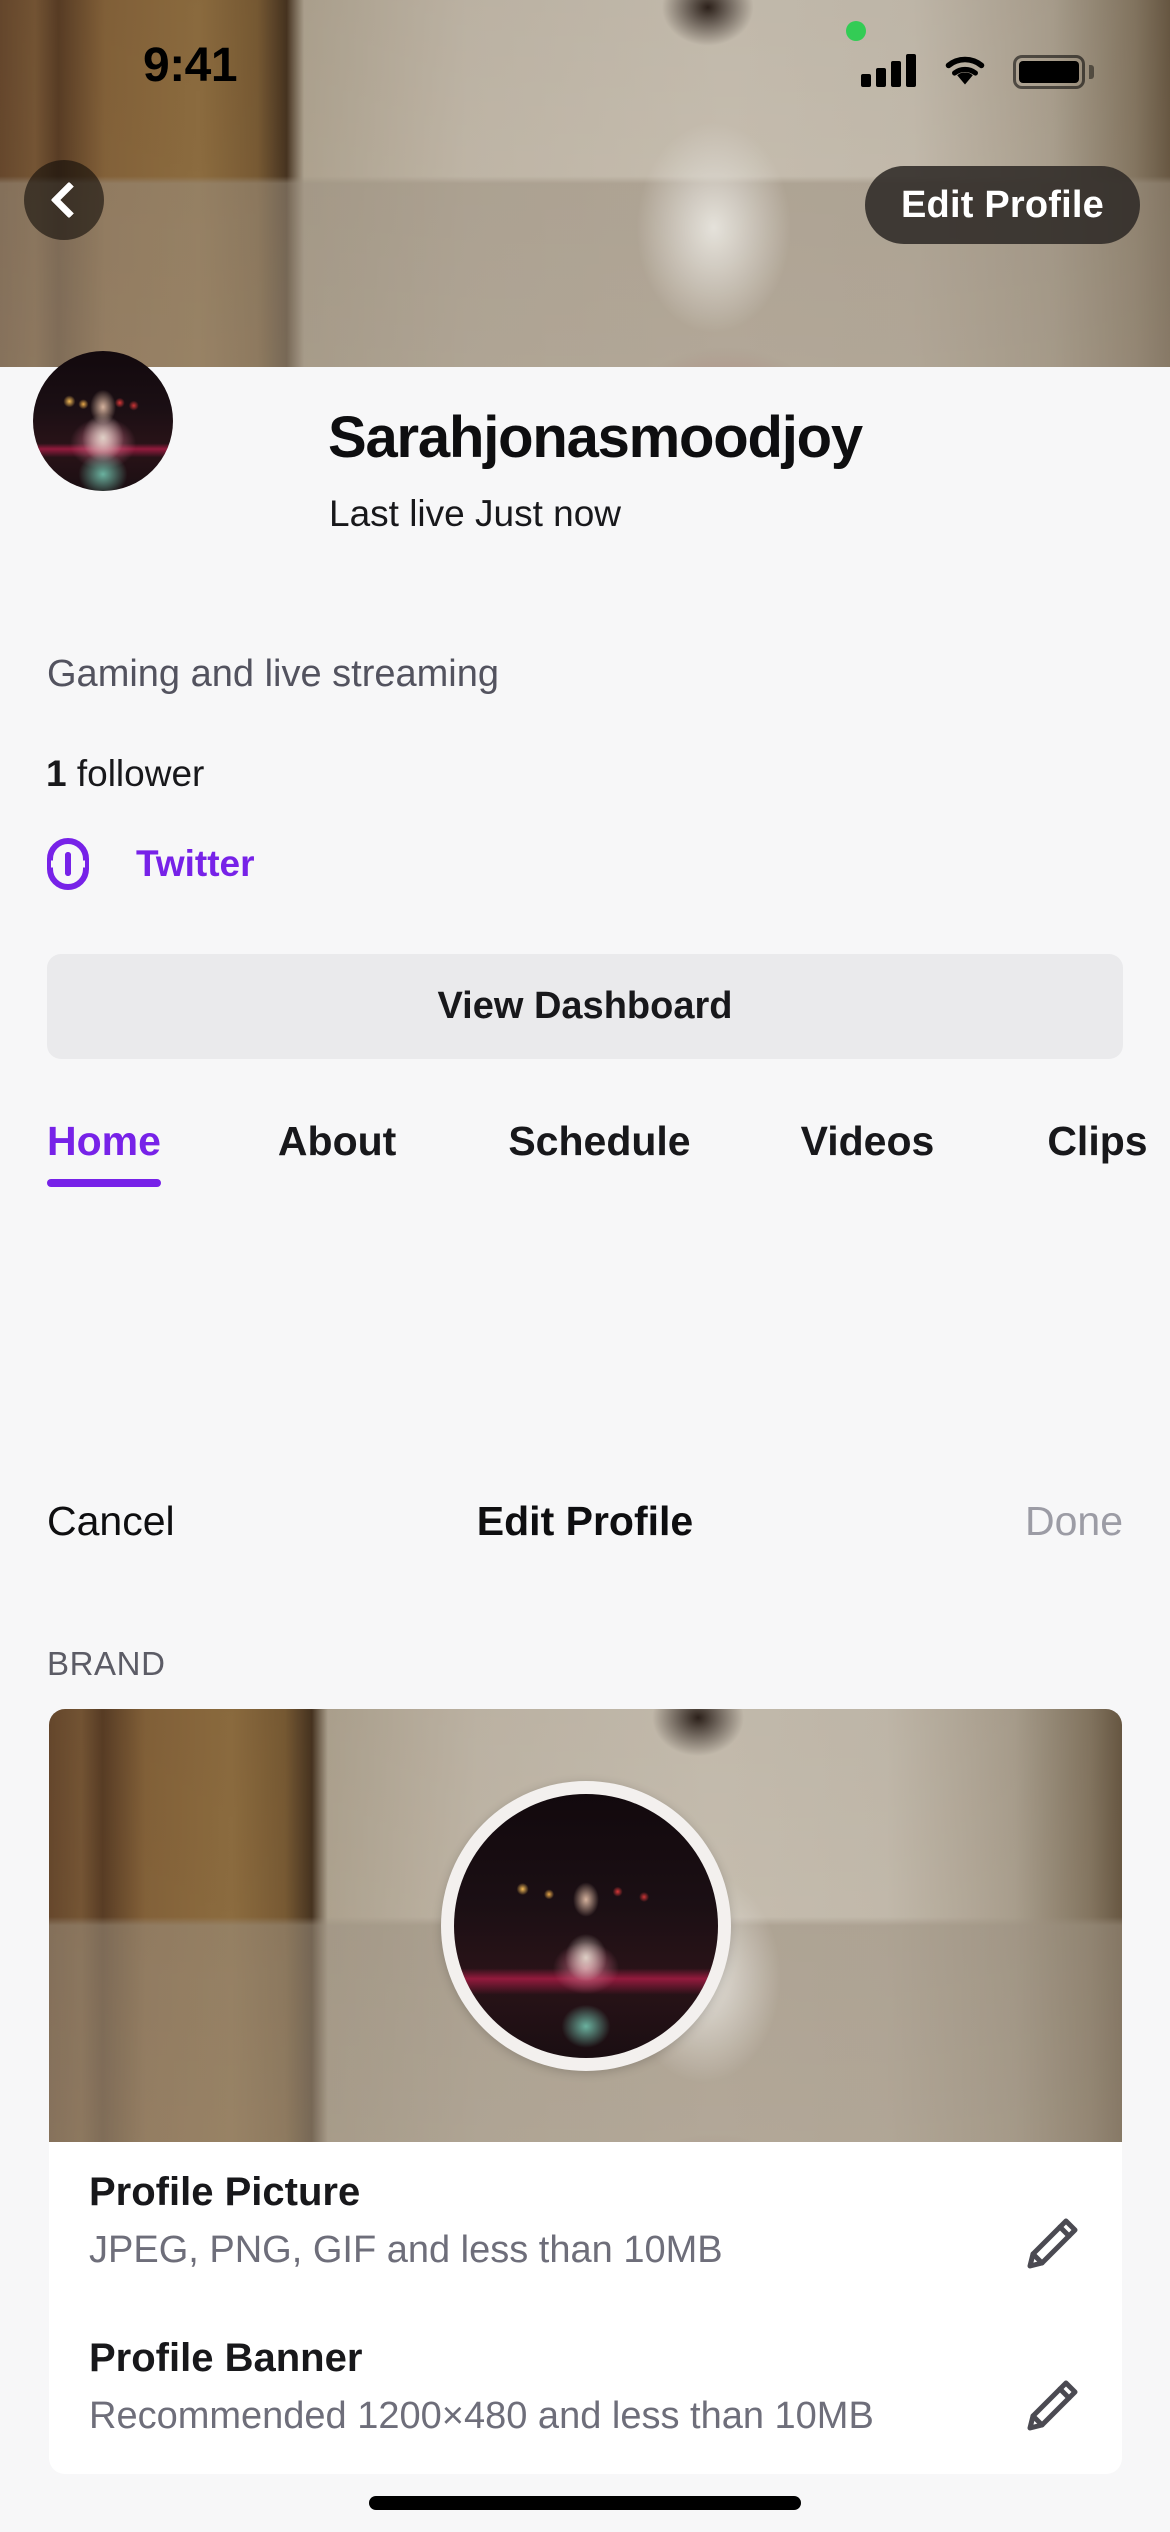  Describe the element at coordinates (1002, 205) in the screenshot. I see `edit-profile-button: Edit Profile` at that location.